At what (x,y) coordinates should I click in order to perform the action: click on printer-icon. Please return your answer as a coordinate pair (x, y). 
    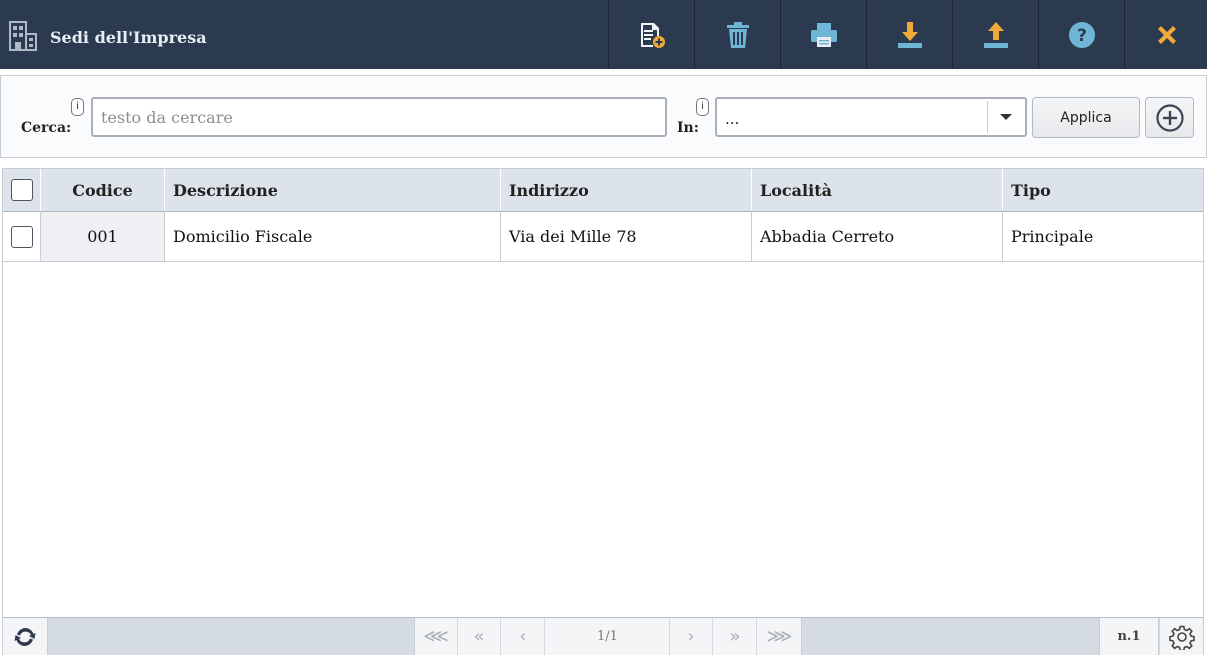
    Looking at the image, I should click on (823, 34).